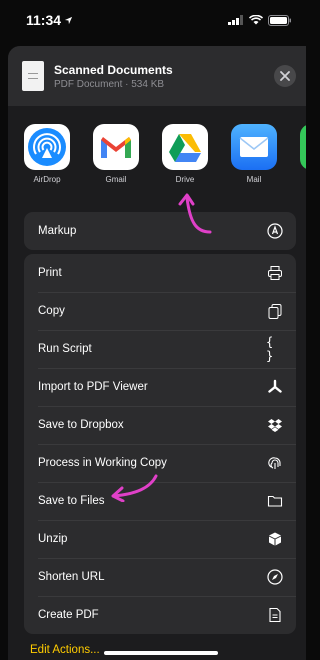  I want to click on app-label: Gmail, so click(116, 179).